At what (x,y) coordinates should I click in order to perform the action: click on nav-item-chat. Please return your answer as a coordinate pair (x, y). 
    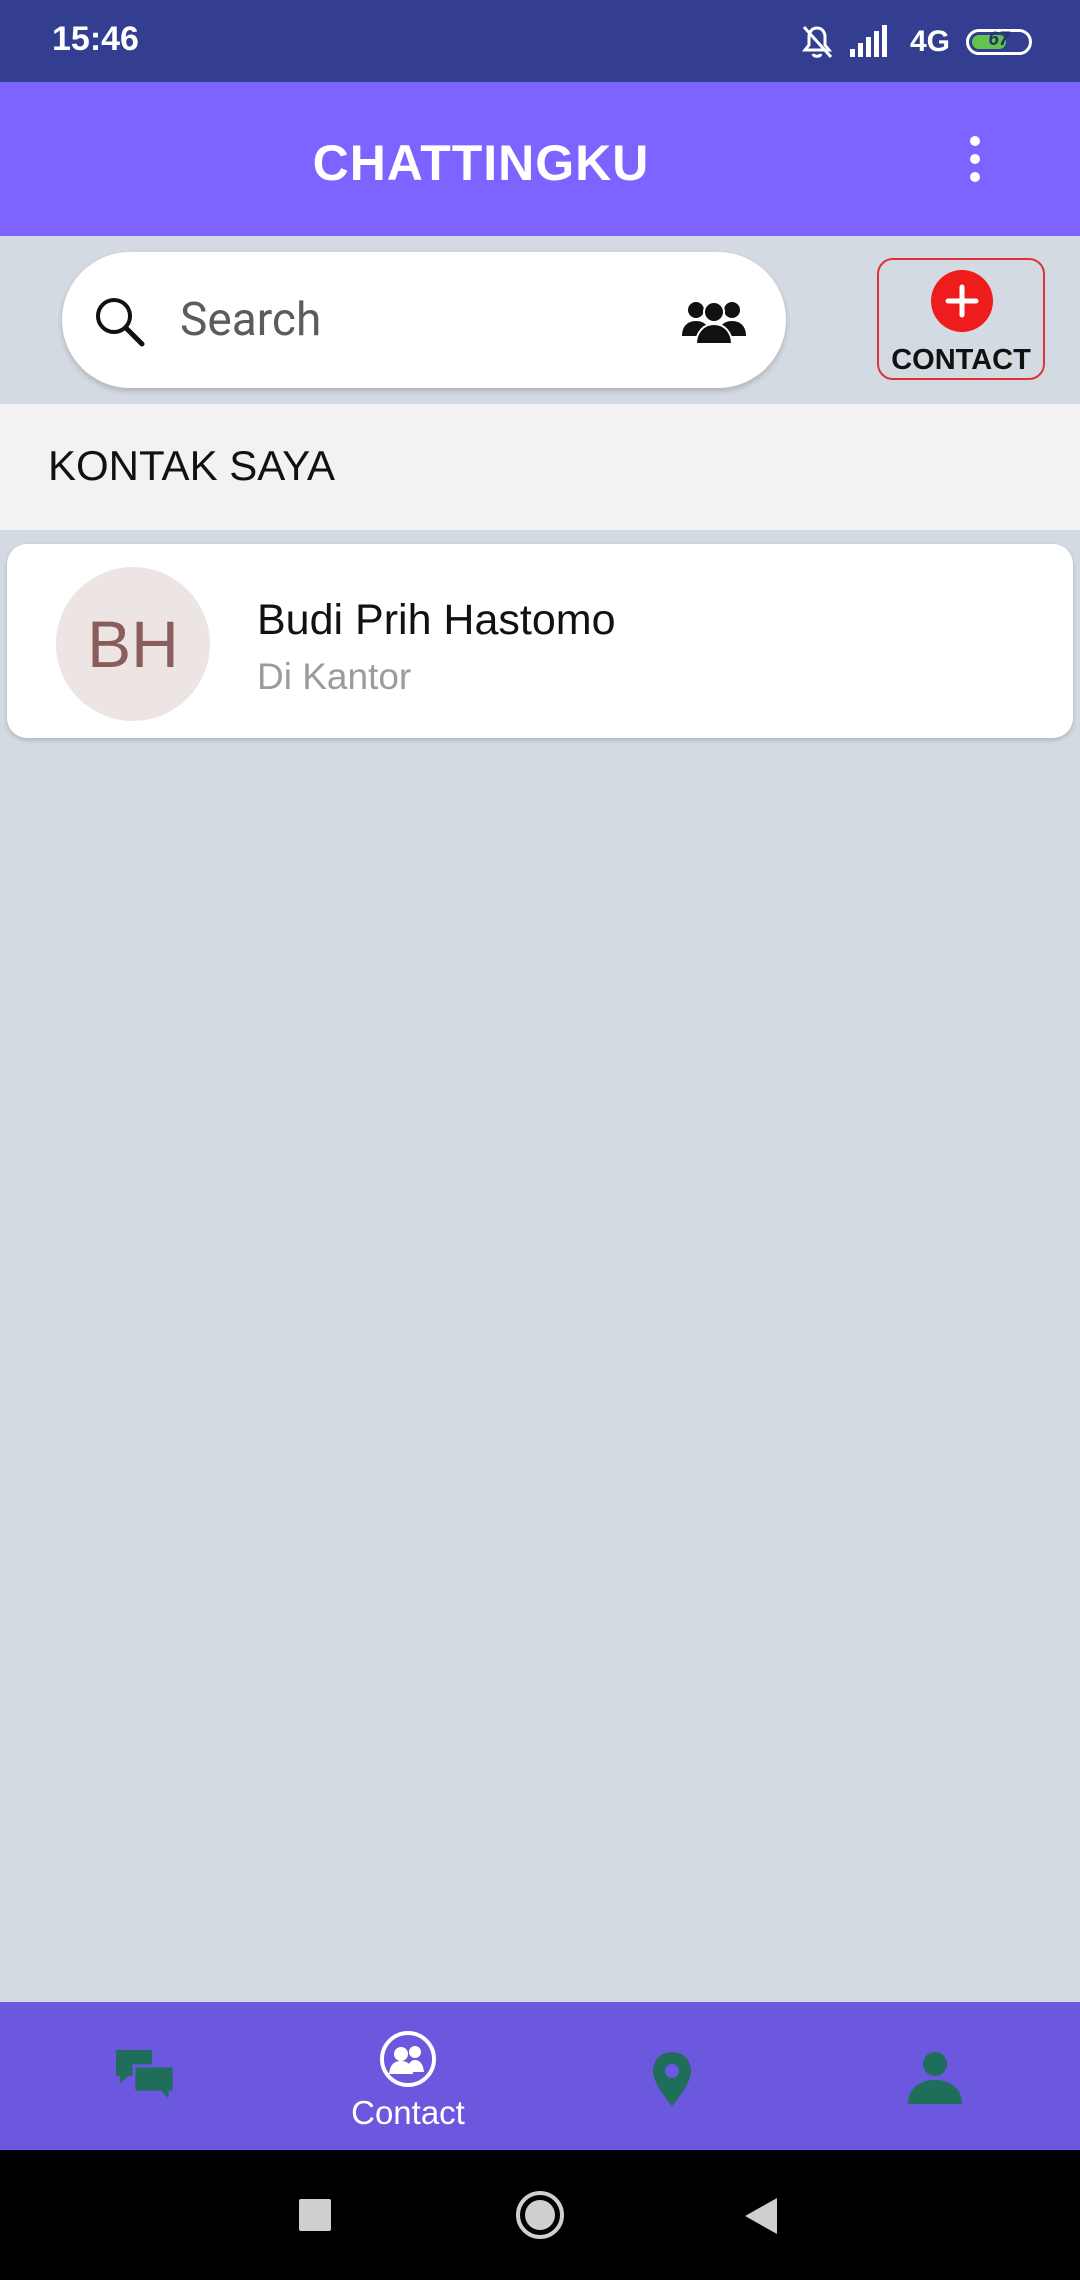
    Looking at the image, I should click on (145, 2076).